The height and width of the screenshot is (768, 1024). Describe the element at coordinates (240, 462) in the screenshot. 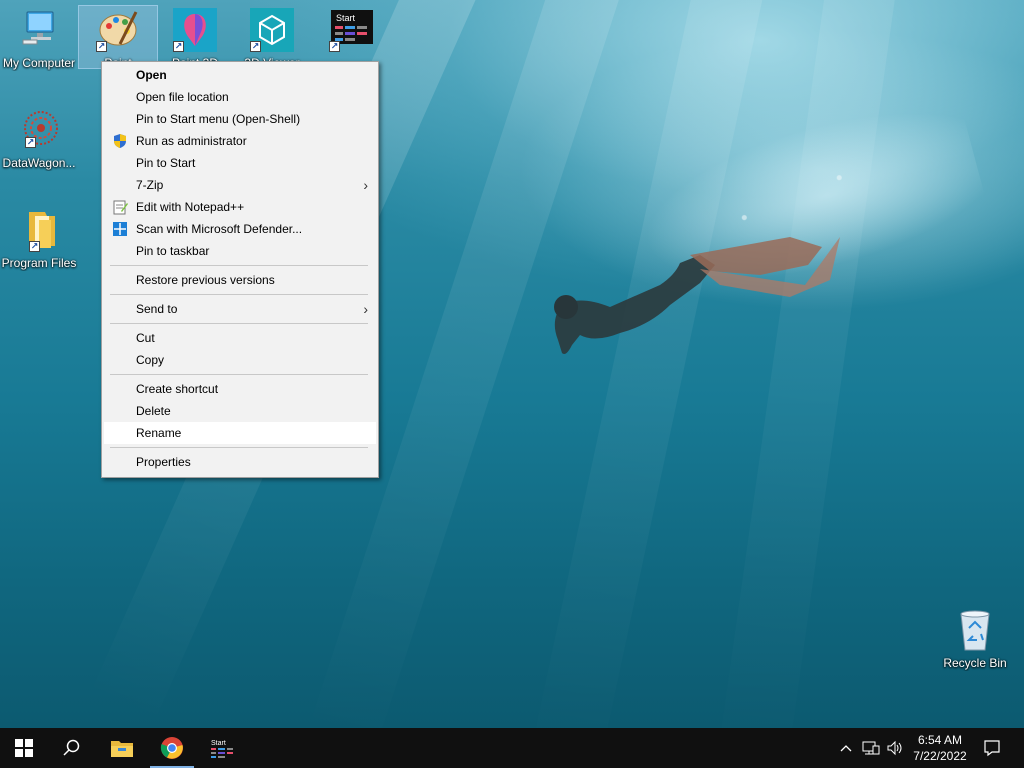

I see `menu-item-properties: Properties` at that location.